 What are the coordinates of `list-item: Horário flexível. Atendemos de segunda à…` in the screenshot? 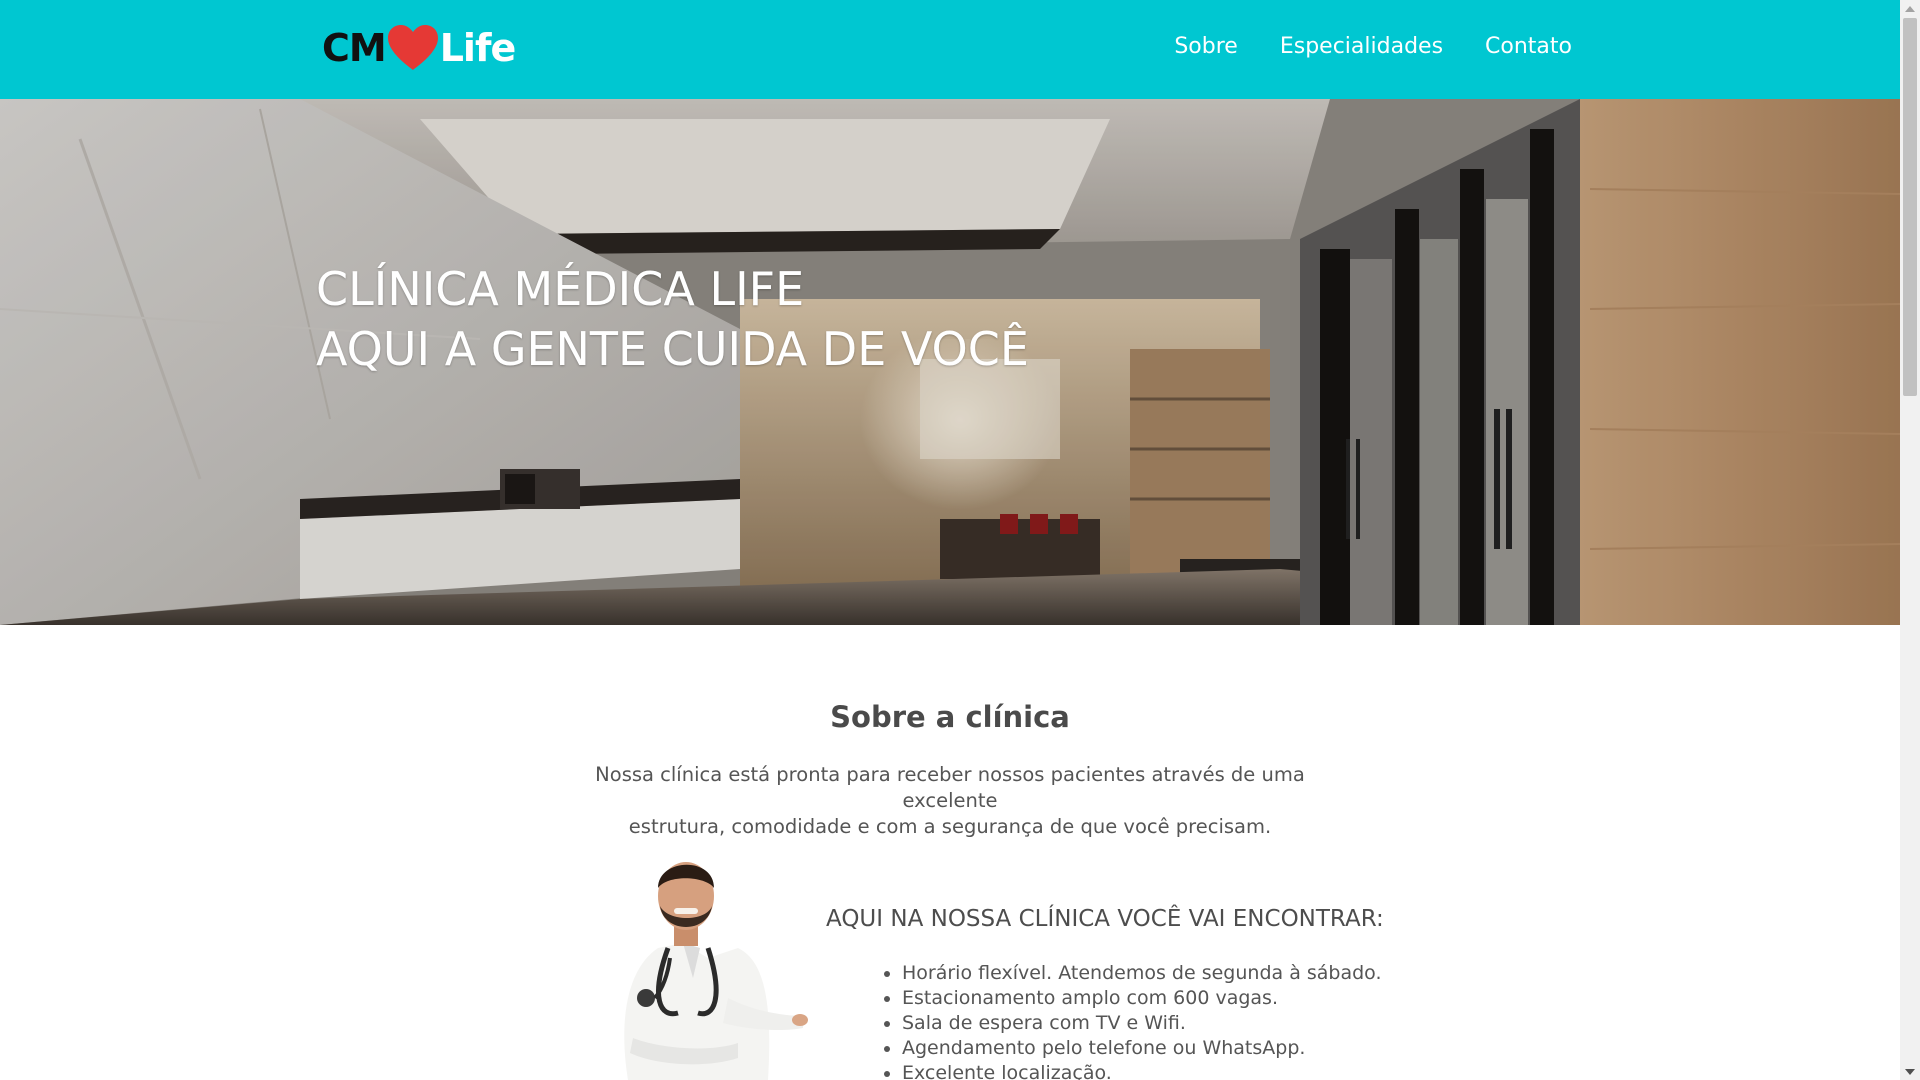 It's located at (1142, 973).